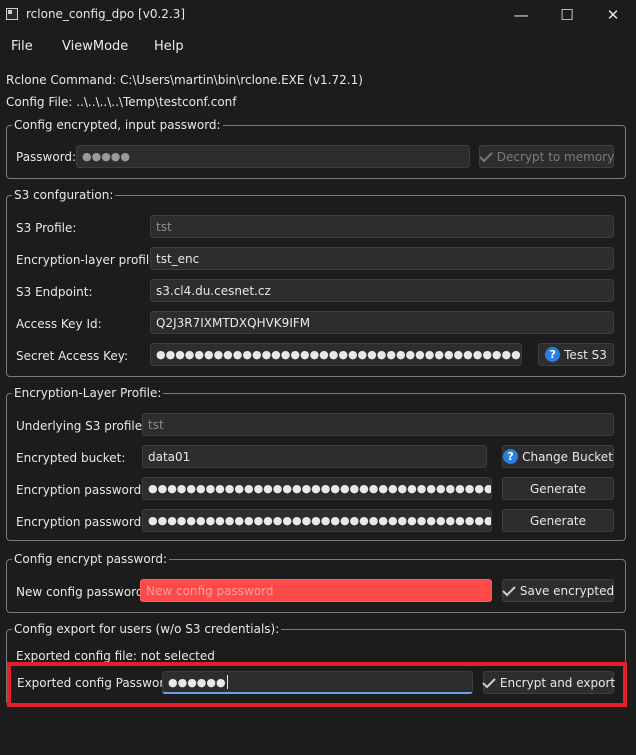 The height and width of the screenshot is (755, 636). Describe the element at coordinates (585, 354) in the screenshot. I see `test-s3-label: Test S3` at that location.